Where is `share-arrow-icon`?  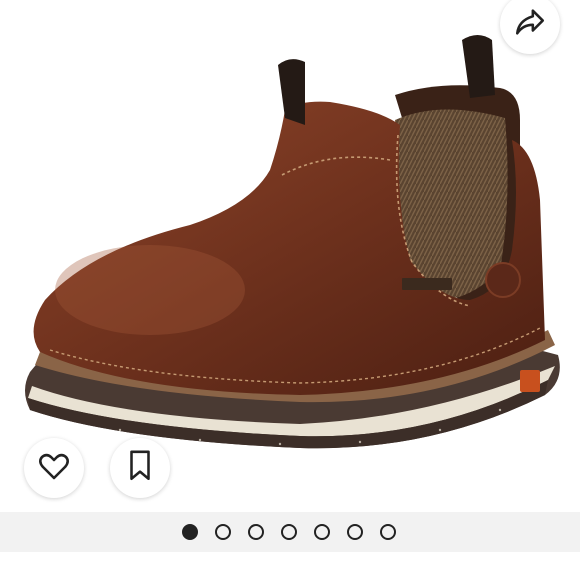
share-arrow-icon is located at coordinates (530, 24).